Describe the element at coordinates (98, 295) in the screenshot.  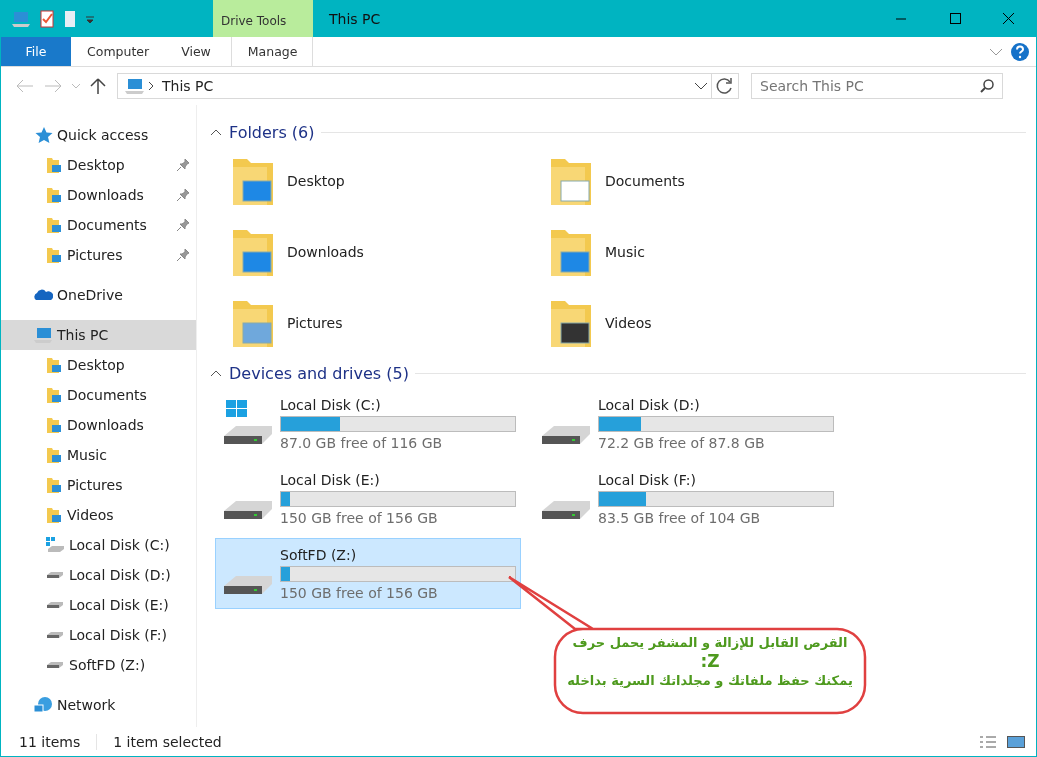
I see `sidebar-item: OneDrive` at that location.